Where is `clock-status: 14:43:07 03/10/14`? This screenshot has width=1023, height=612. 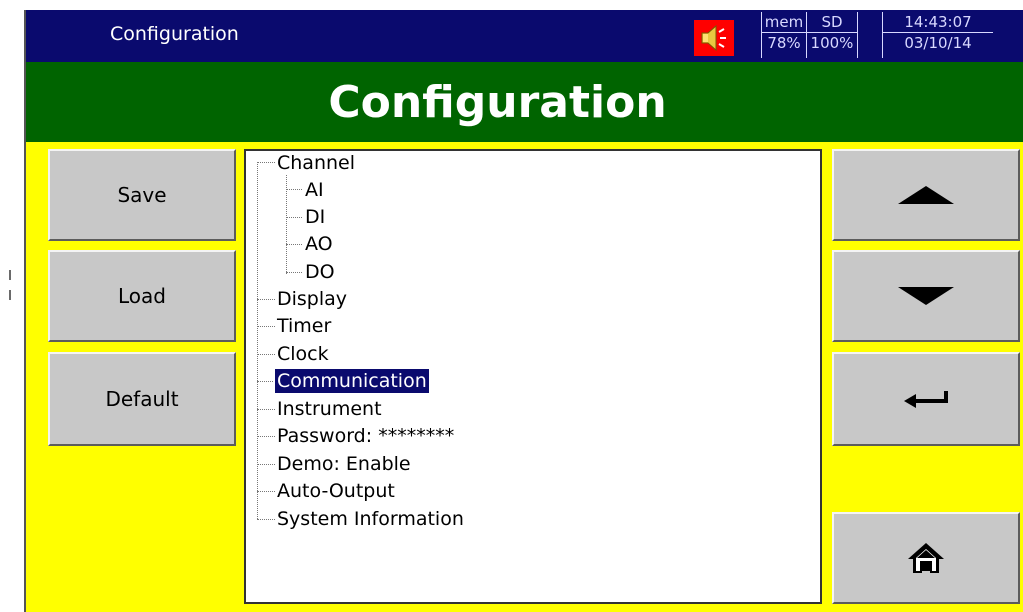 clock-status: 14:43:07 03/10/14 is located at coordinates (937, 35).